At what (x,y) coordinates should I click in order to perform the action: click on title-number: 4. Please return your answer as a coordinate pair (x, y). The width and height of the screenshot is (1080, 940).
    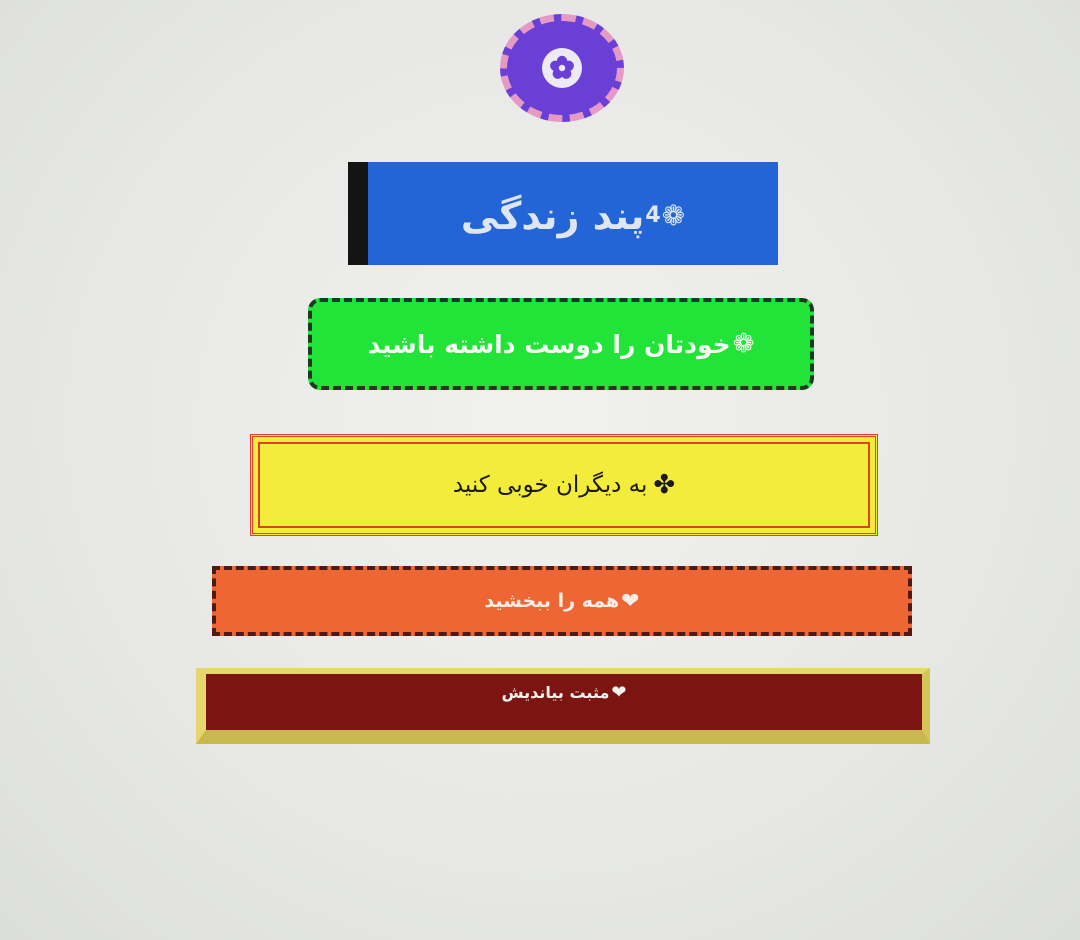
    Looking at the image, I should click on (653, 215).